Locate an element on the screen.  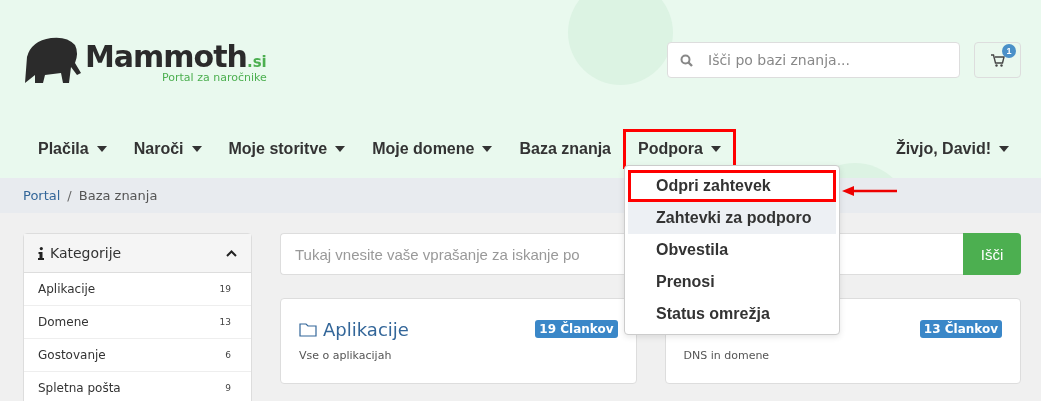
category-count: 6 is located at coordinates (228, 355).